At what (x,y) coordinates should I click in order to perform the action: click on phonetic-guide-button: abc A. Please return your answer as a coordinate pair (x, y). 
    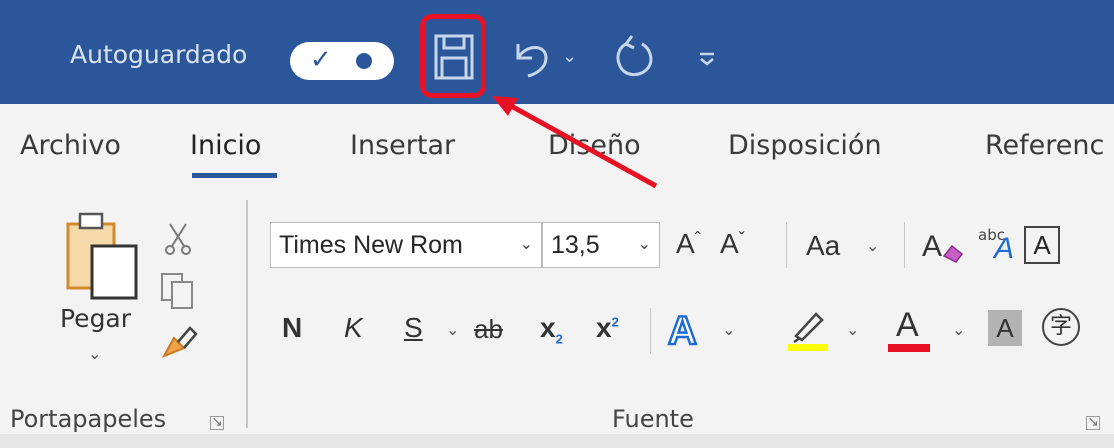
    Looking at the image, I should click on (998, 246).